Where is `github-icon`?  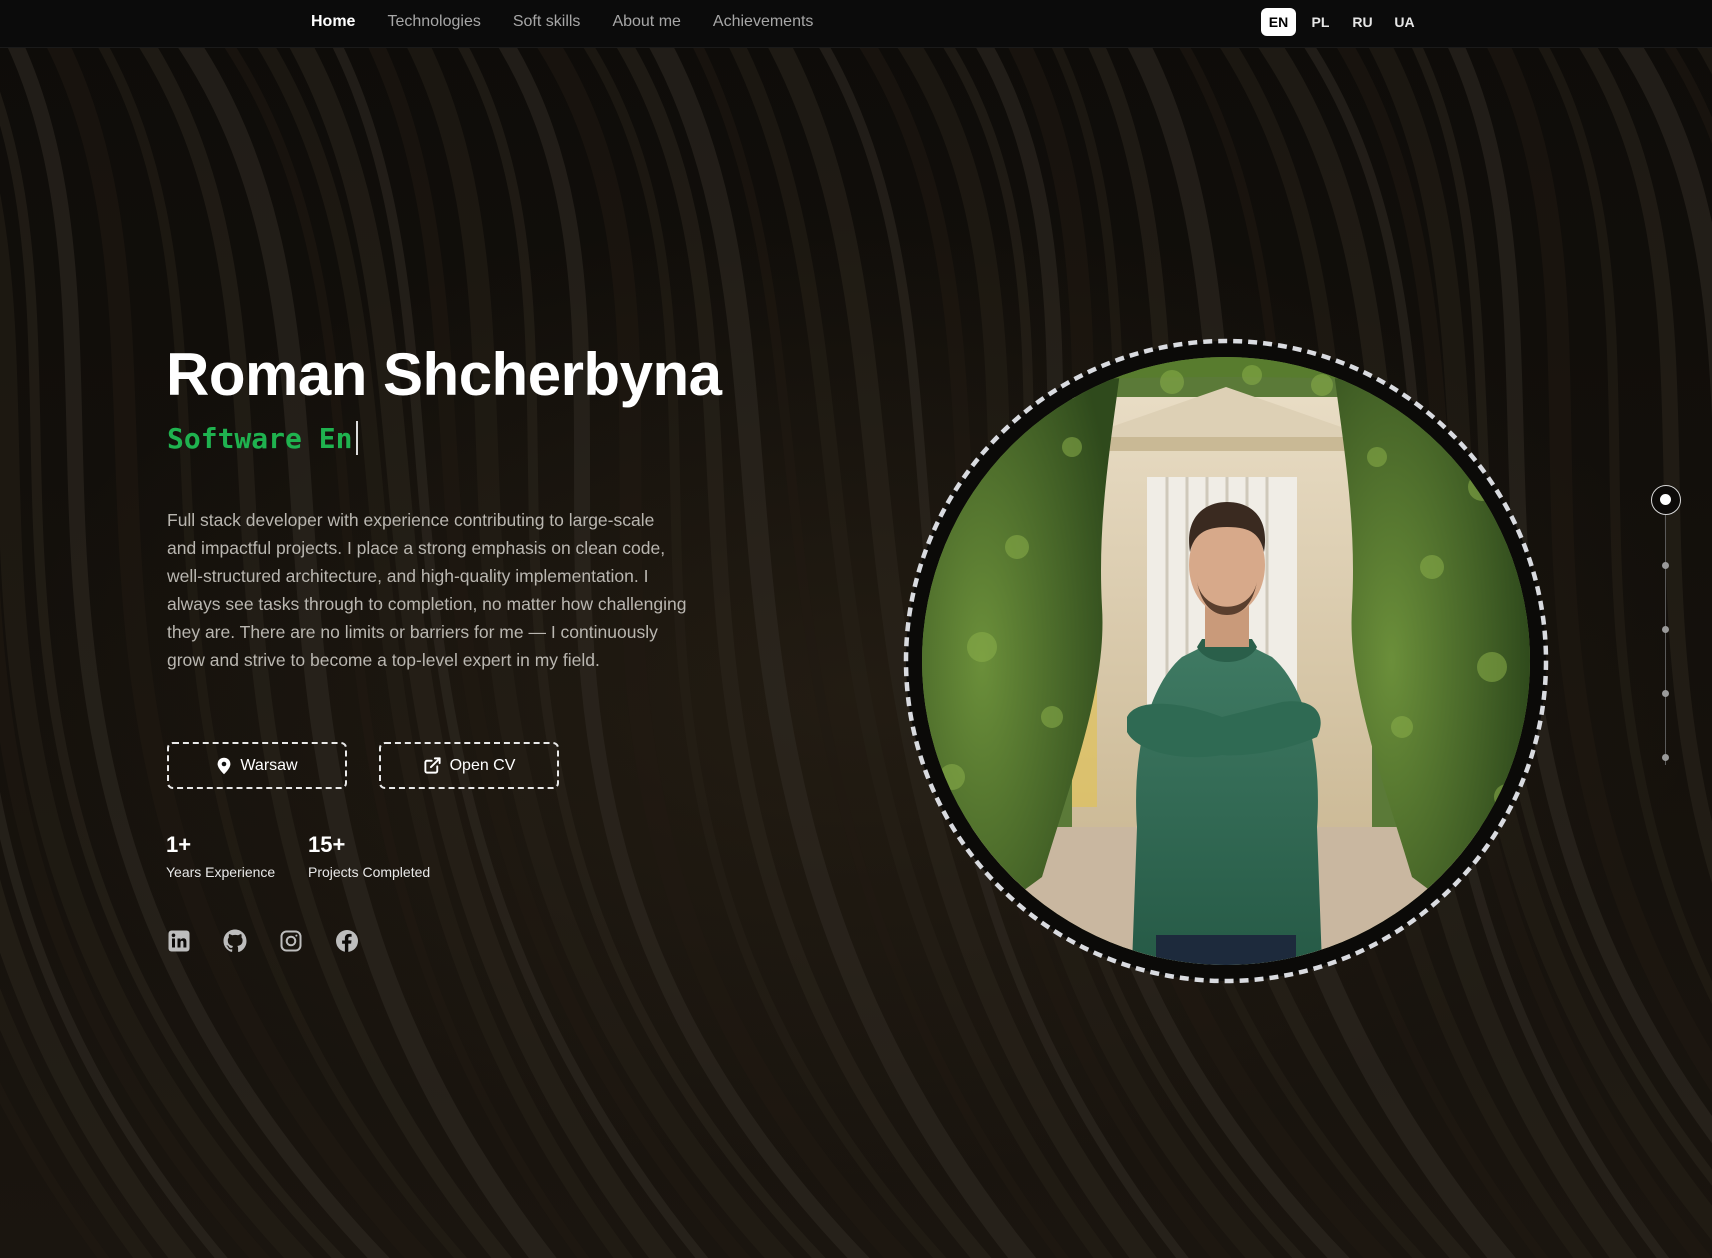 github-icon is located at coordinates (235, 941).